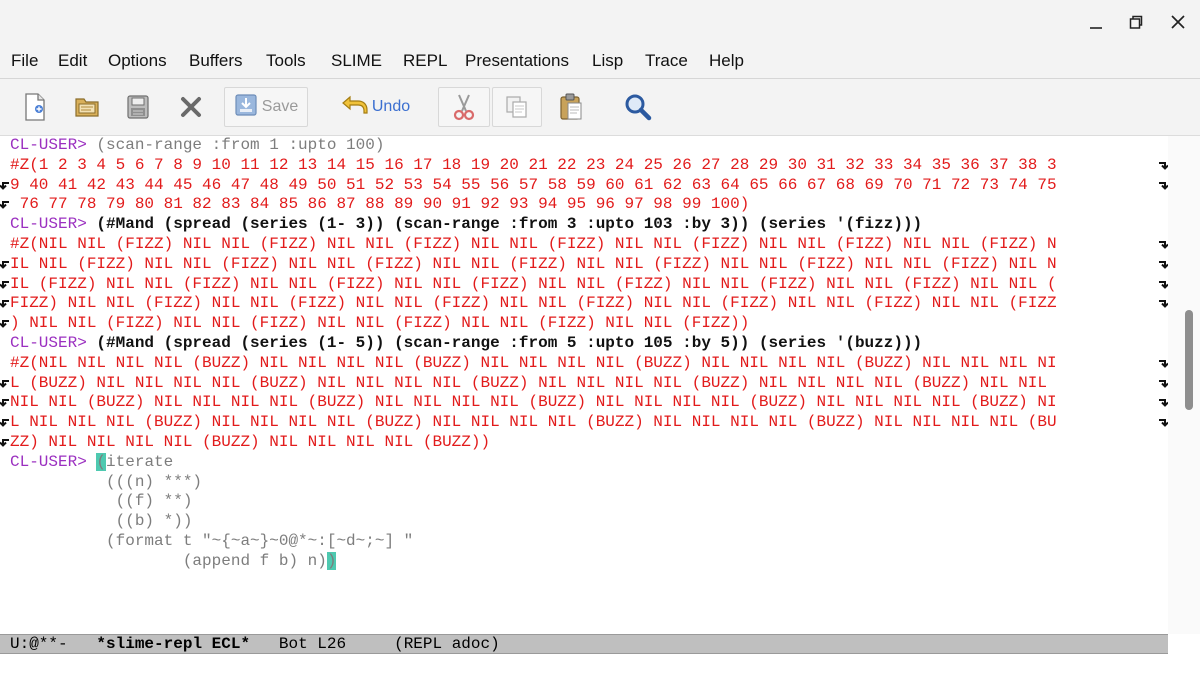 Image resolution: width=1200 pixels, height=675 pixels. Describe the element at coordinates (391, 106) in the screenshot. I see `undo-label: Undo` at that location.